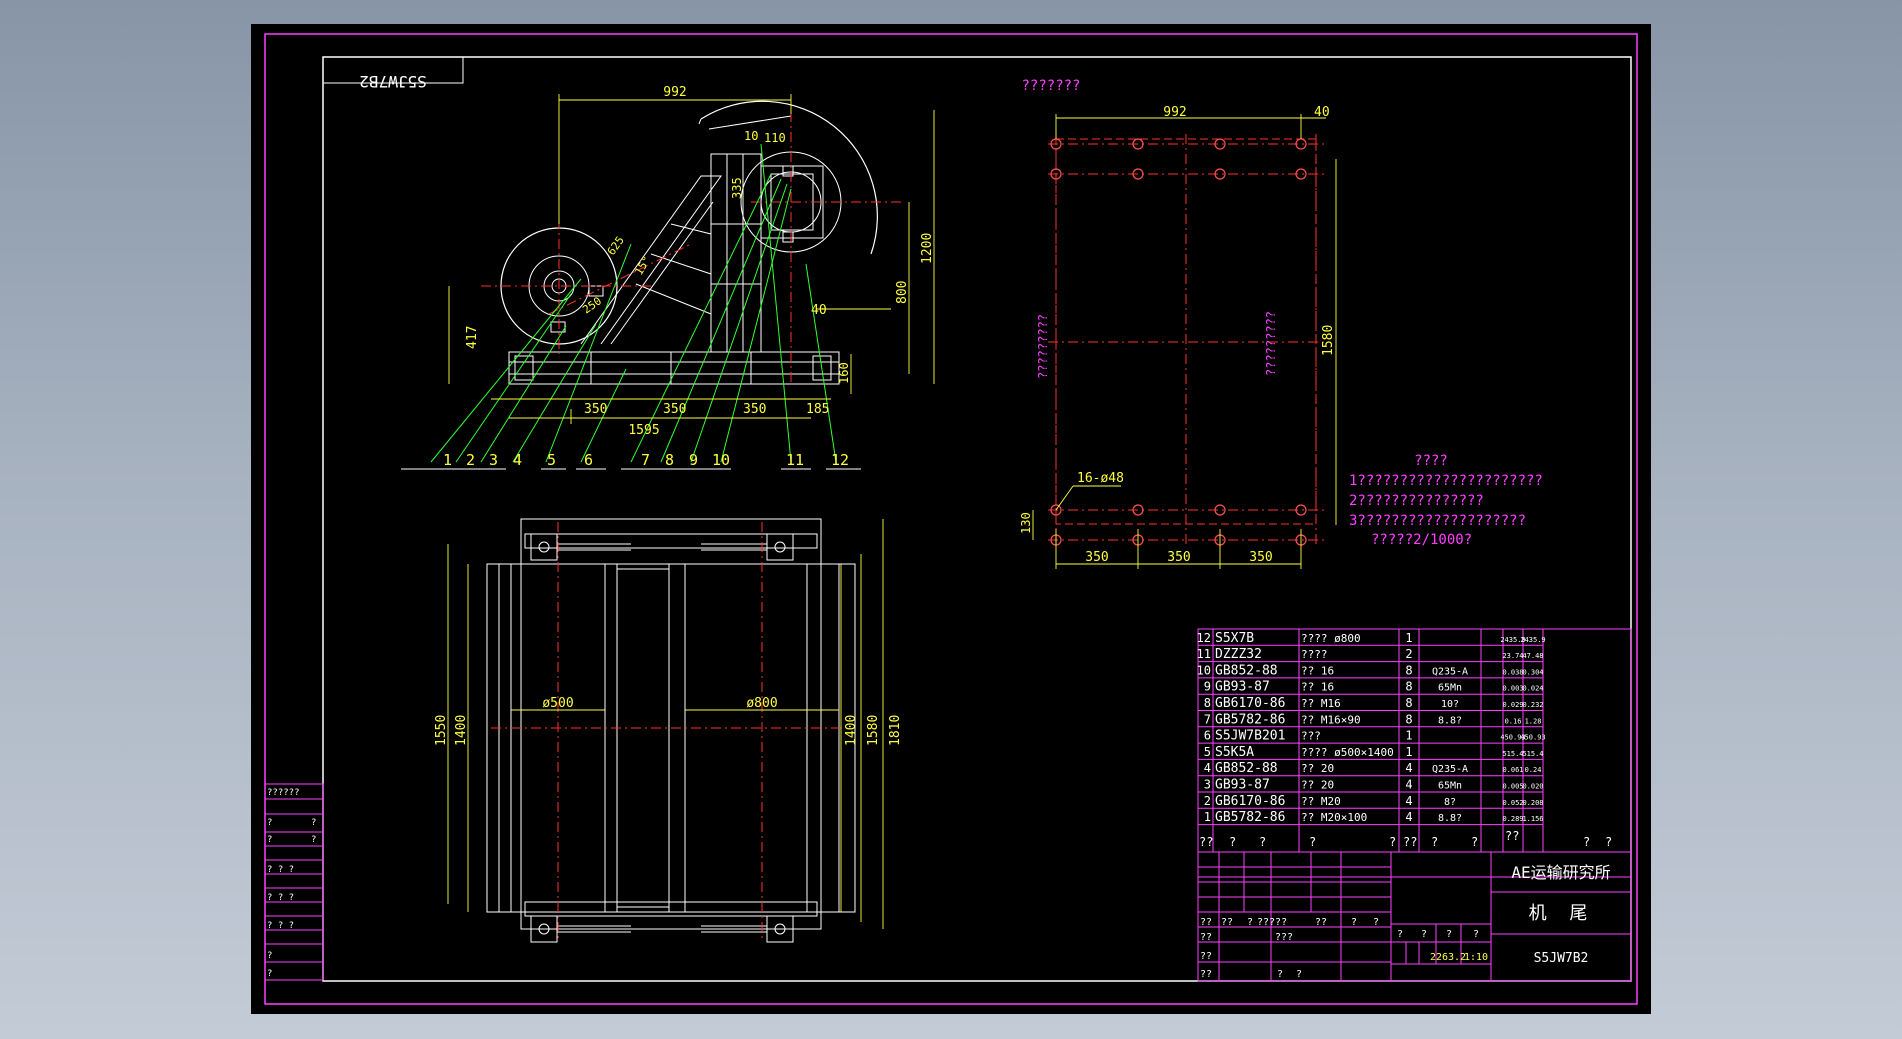 The image size is (1902, 1039). Describe the element at coordinates (751, 136) in the screenshot. I see `dim-10: 10` at that location.